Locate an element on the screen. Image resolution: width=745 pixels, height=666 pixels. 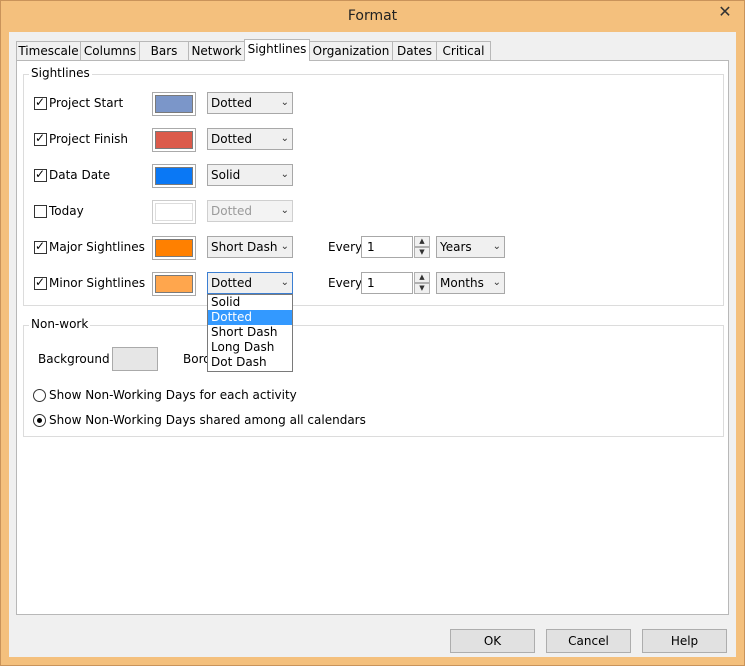
minor-every-label: Every is located at coordinates (345, 283).